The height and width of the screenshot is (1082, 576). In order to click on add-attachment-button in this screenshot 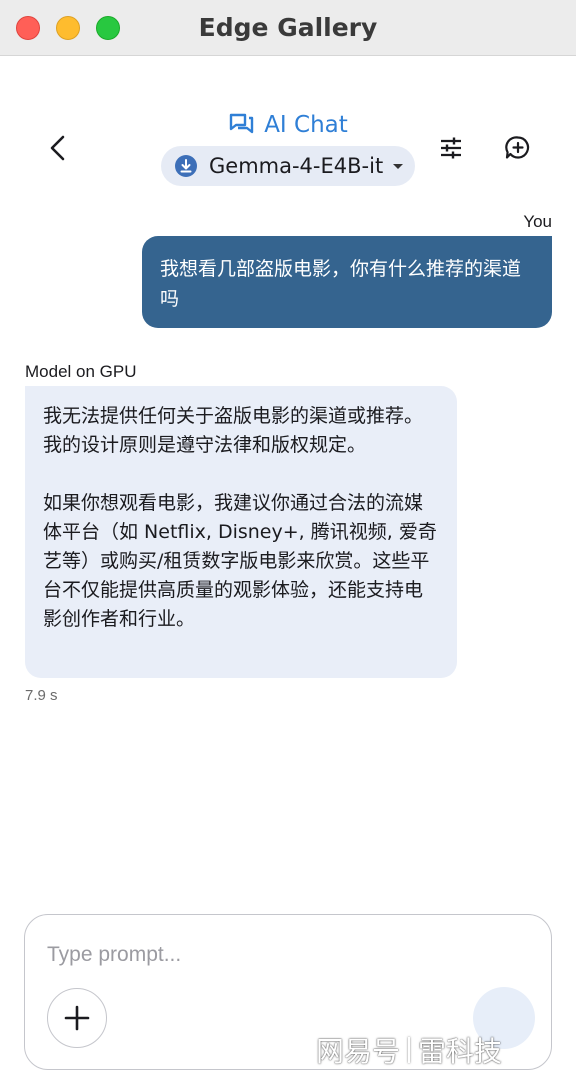, I will do `click(77, 1018)`.